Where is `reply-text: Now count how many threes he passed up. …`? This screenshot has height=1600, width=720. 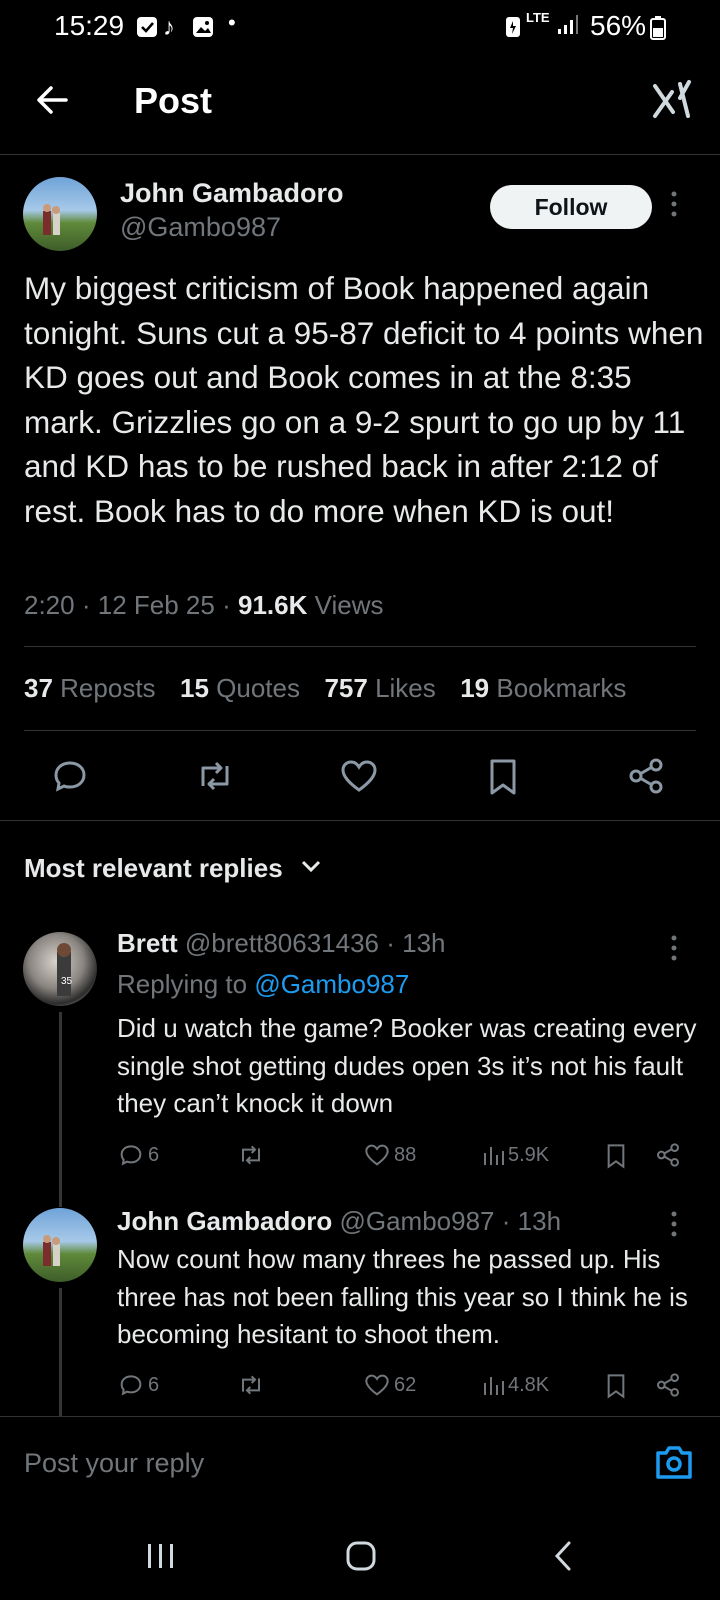 reply-text: Now count how many threes he passed up. … is located at coordinates (402, 1296).